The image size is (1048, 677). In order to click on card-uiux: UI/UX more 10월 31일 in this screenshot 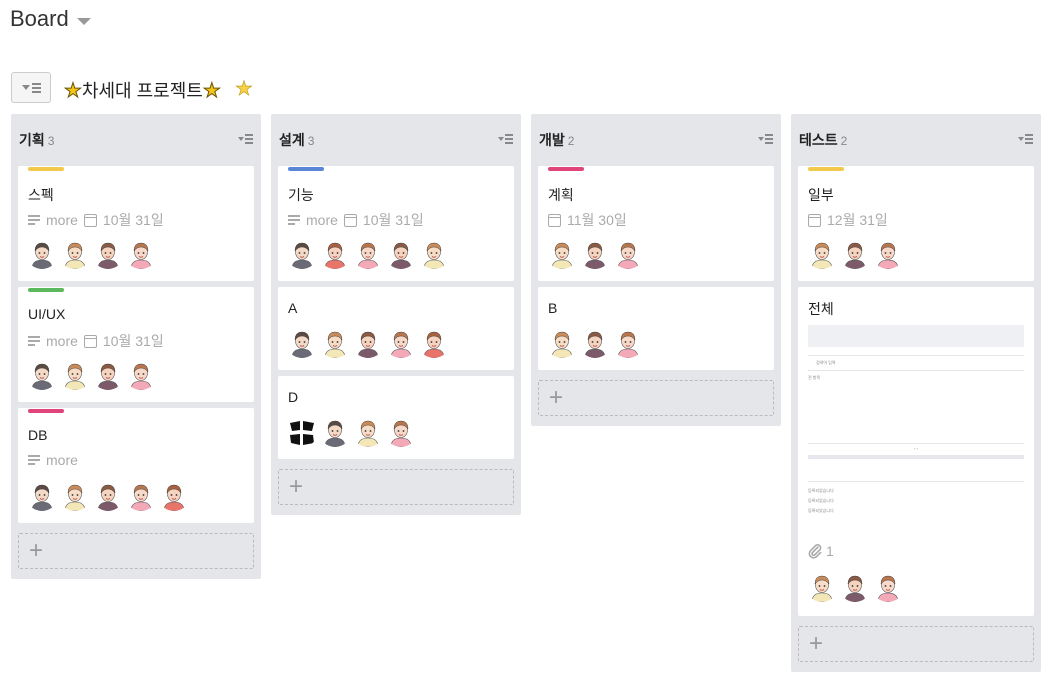, I will do `click(136, 344)`.